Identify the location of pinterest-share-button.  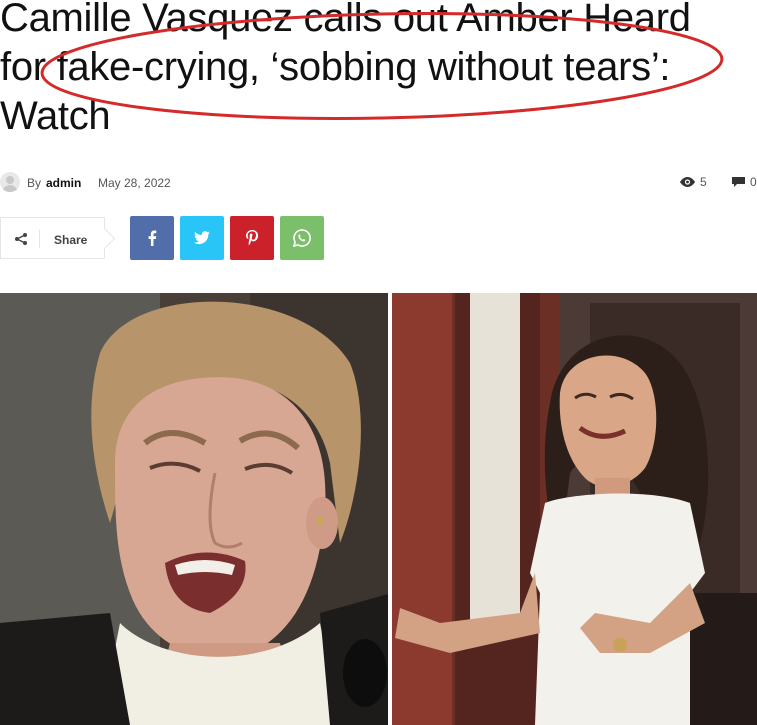
(252, 238).